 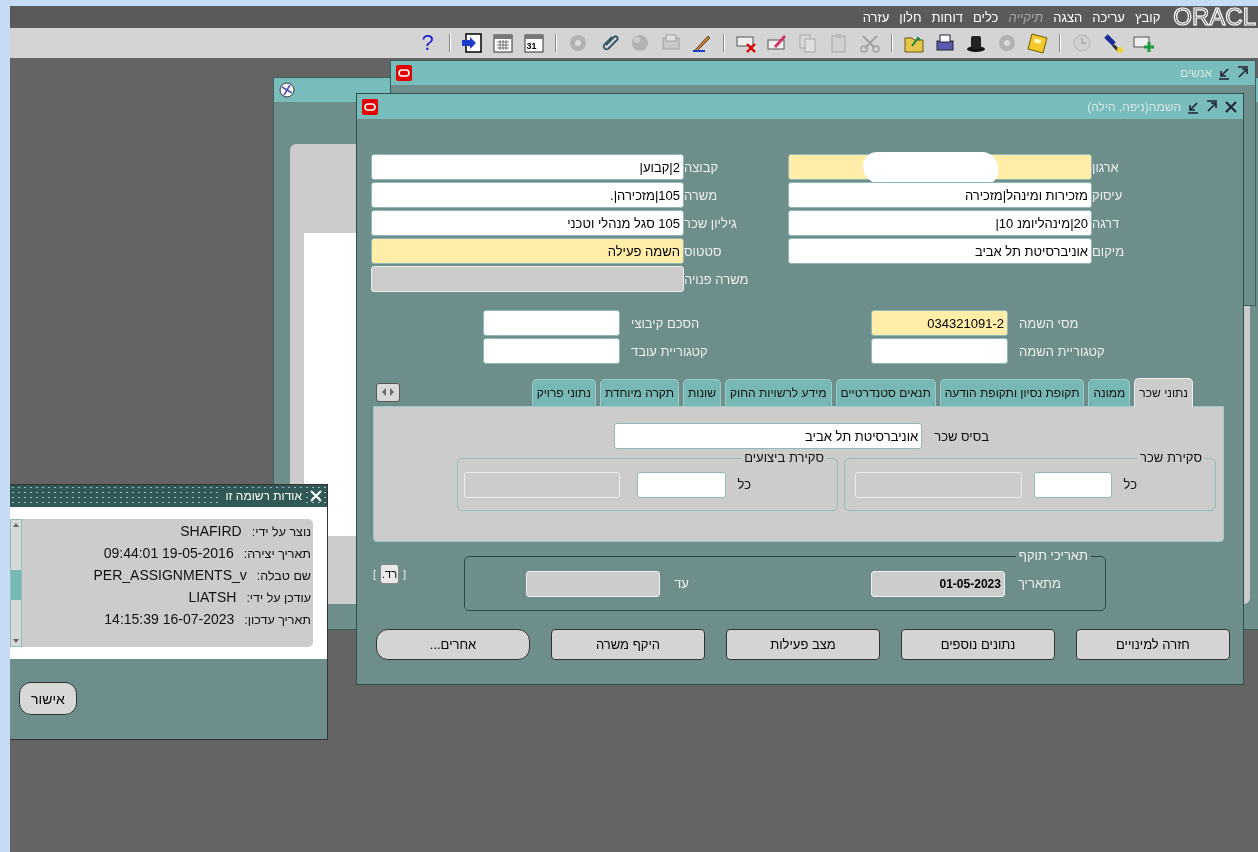 What do you see at coordinates (527, 251) in the screenshot?
I see `required-field: השמה פעילה` at bounding box center [527, 251].